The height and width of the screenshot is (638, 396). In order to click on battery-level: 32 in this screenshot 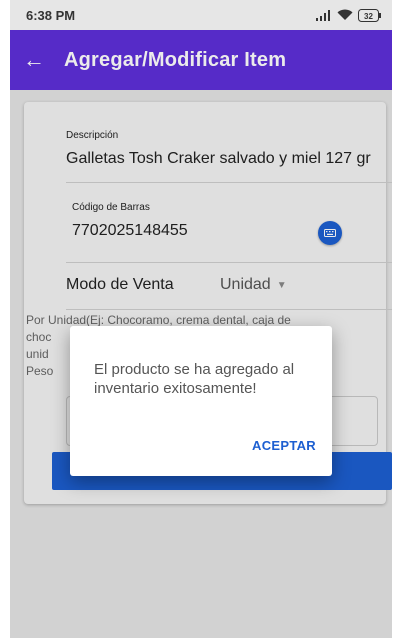, I will do `click(368, 16)`.